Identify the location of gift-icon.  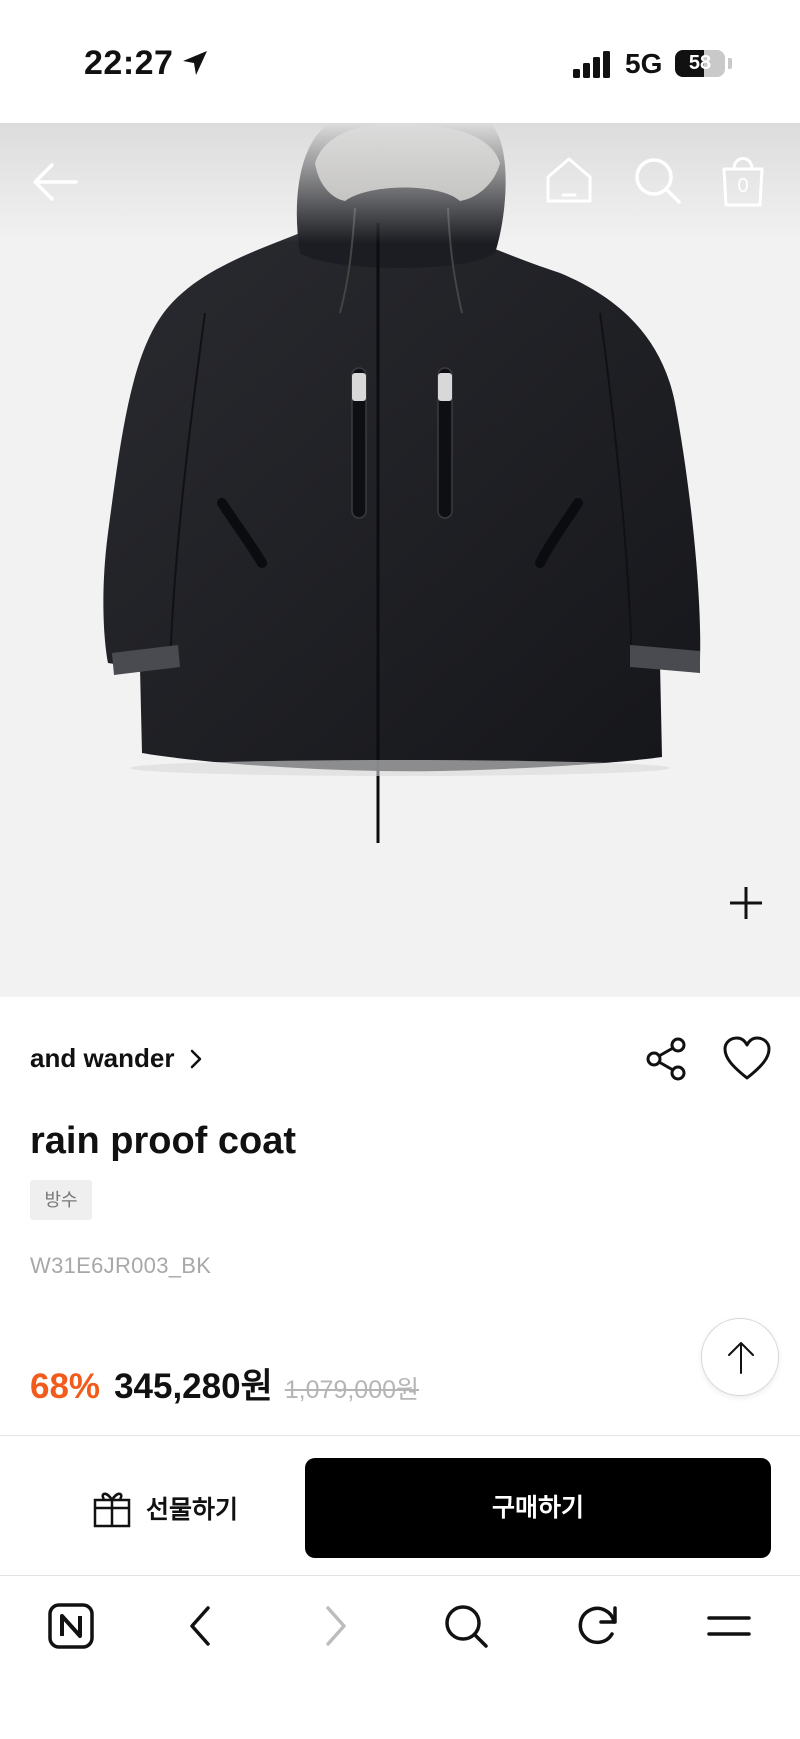
(112, 1510).